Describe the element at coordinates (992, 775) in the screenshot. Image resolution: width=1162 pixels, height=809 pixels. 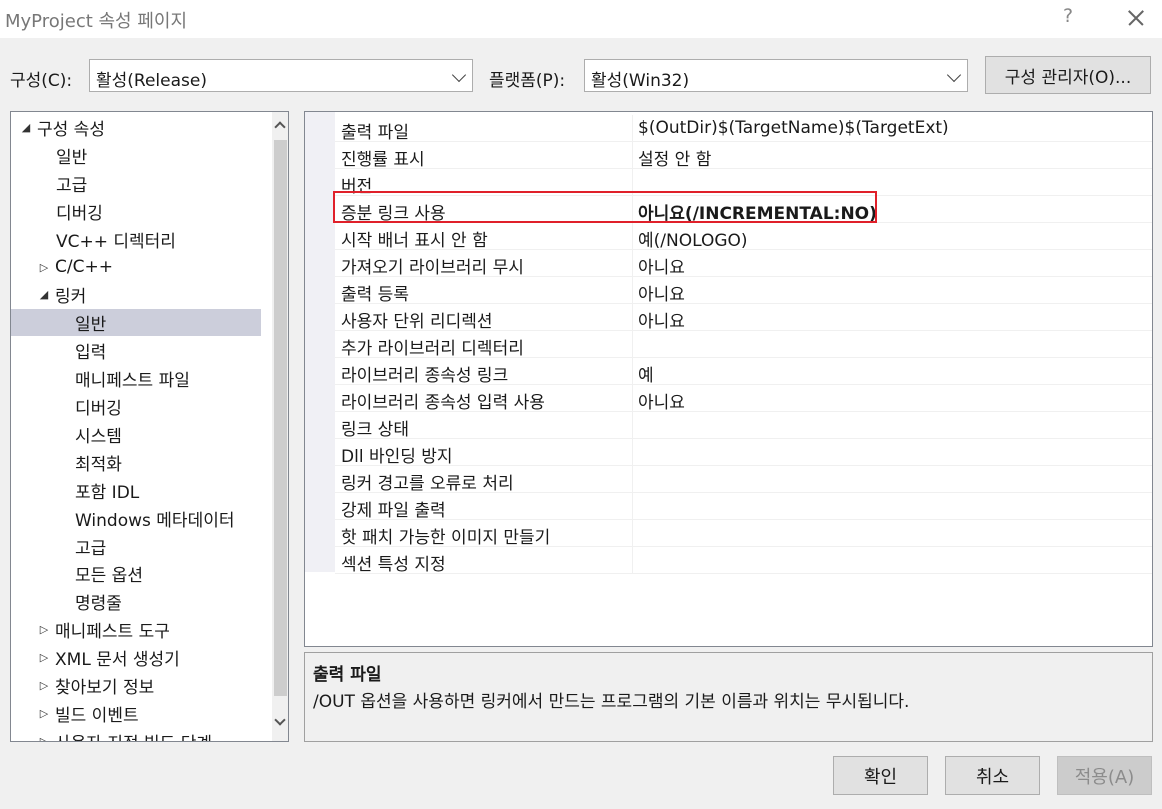
I see `cancel-button: 취소` at that location.